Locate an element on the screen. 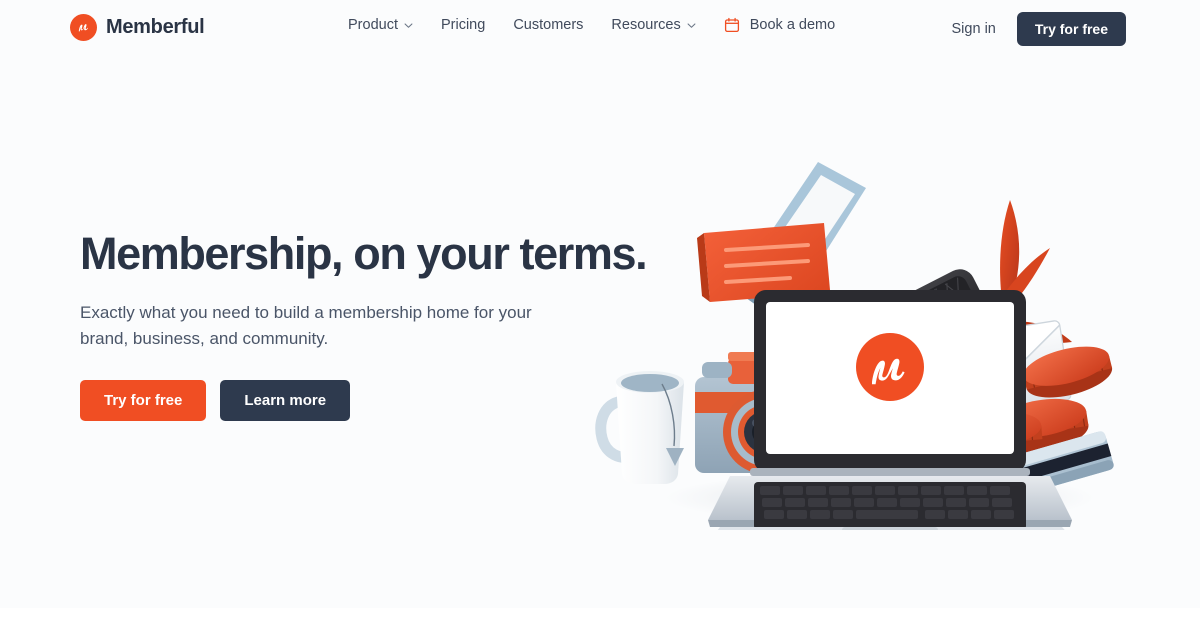 The width and height of the screenshot is (1200, 630). nav-item-label: Product is located at coordinates (373, 25).